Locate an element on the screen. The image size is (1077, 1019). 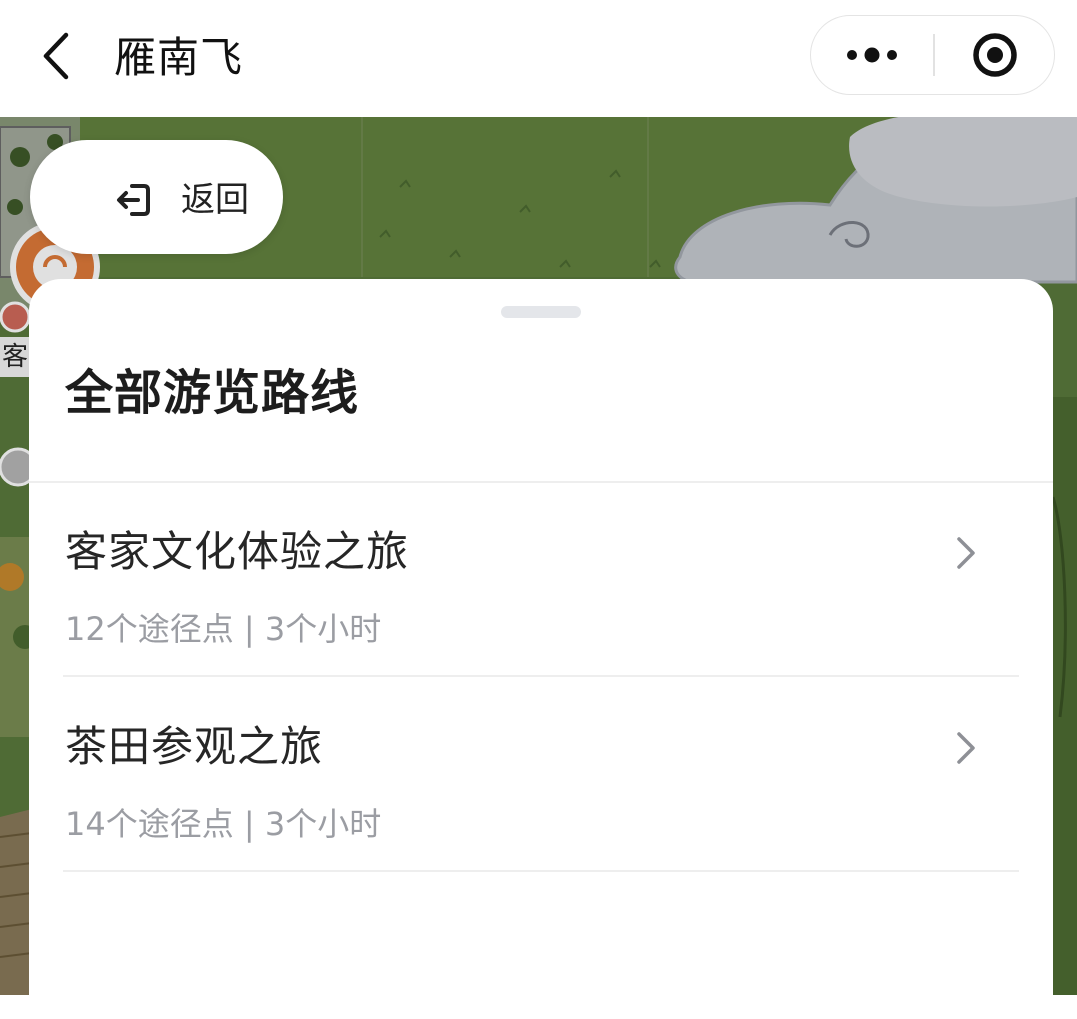
return-button: 返回 is located at coordinates (156, 197).